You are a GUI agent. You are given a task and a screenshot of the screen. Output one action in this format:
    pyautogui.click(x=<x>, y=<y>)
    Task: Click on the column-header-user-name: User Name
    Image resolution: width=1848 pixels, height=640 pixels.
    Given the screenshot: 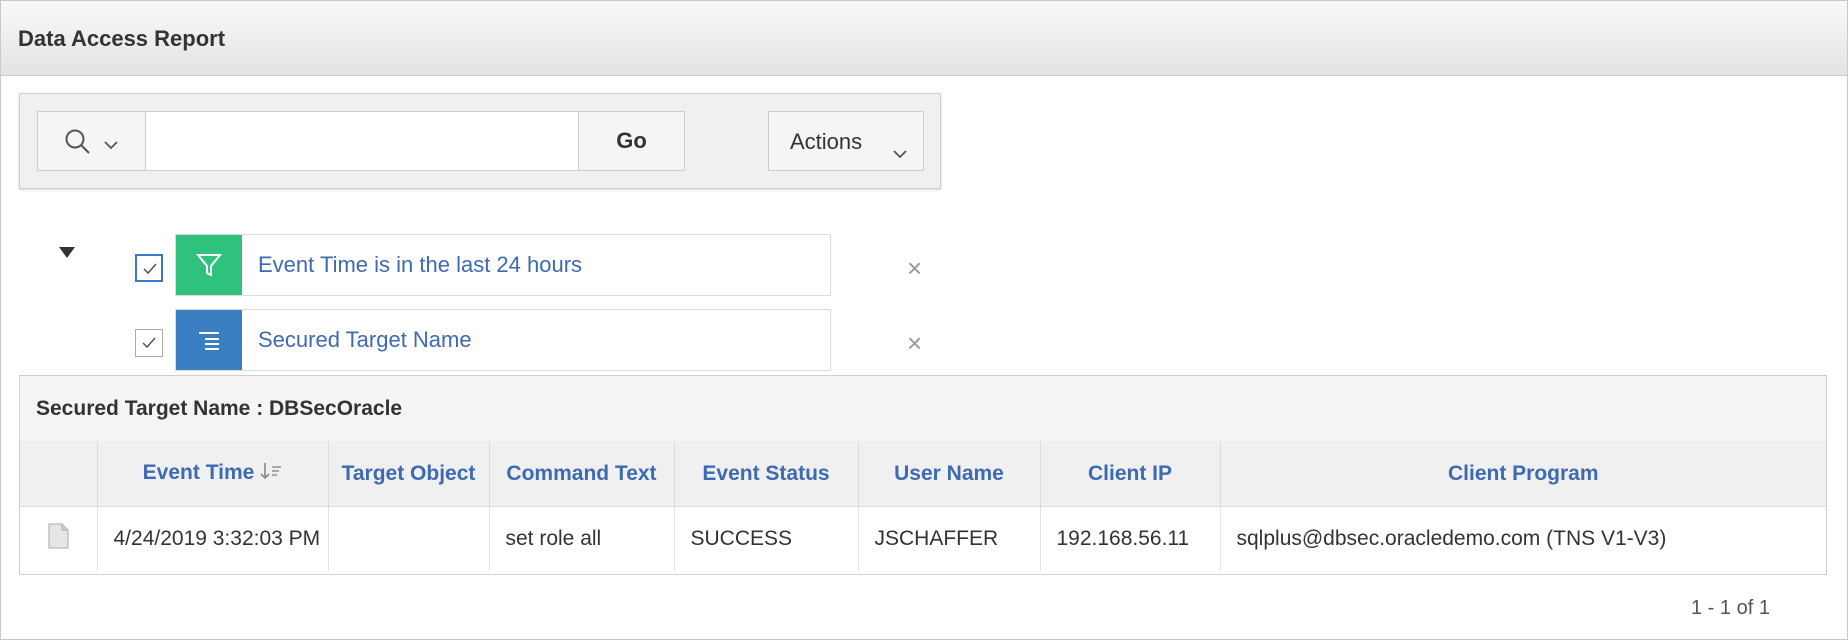 What is the action you would take?
    pyautogui.click(x=949, y=474)
    